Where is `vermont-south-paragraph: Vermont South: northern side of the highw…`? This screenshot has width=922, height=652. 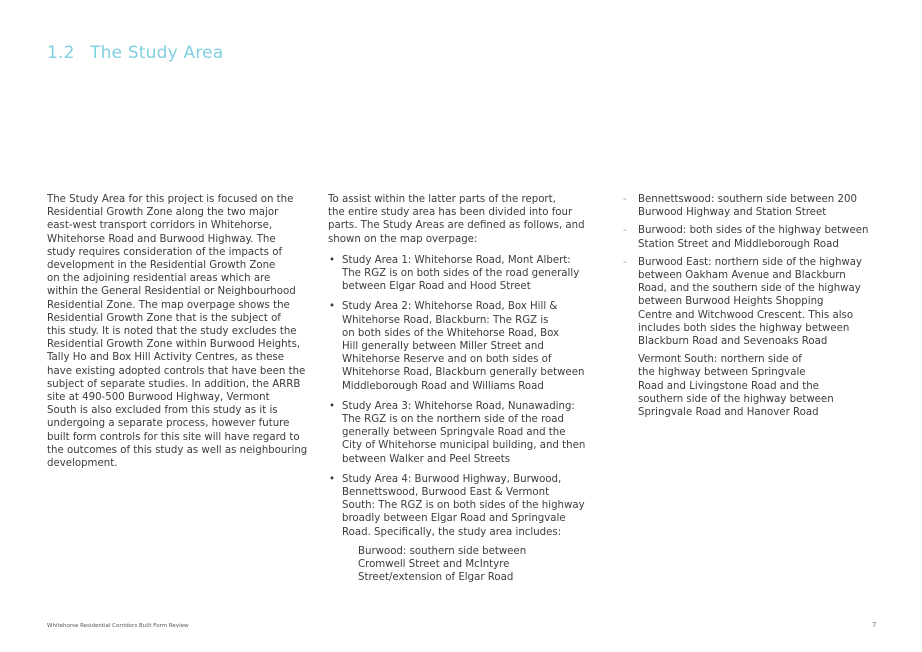
vermont-south-paragraph: Vermont South: northern side of the highw… is located at coordinates (755, 386).